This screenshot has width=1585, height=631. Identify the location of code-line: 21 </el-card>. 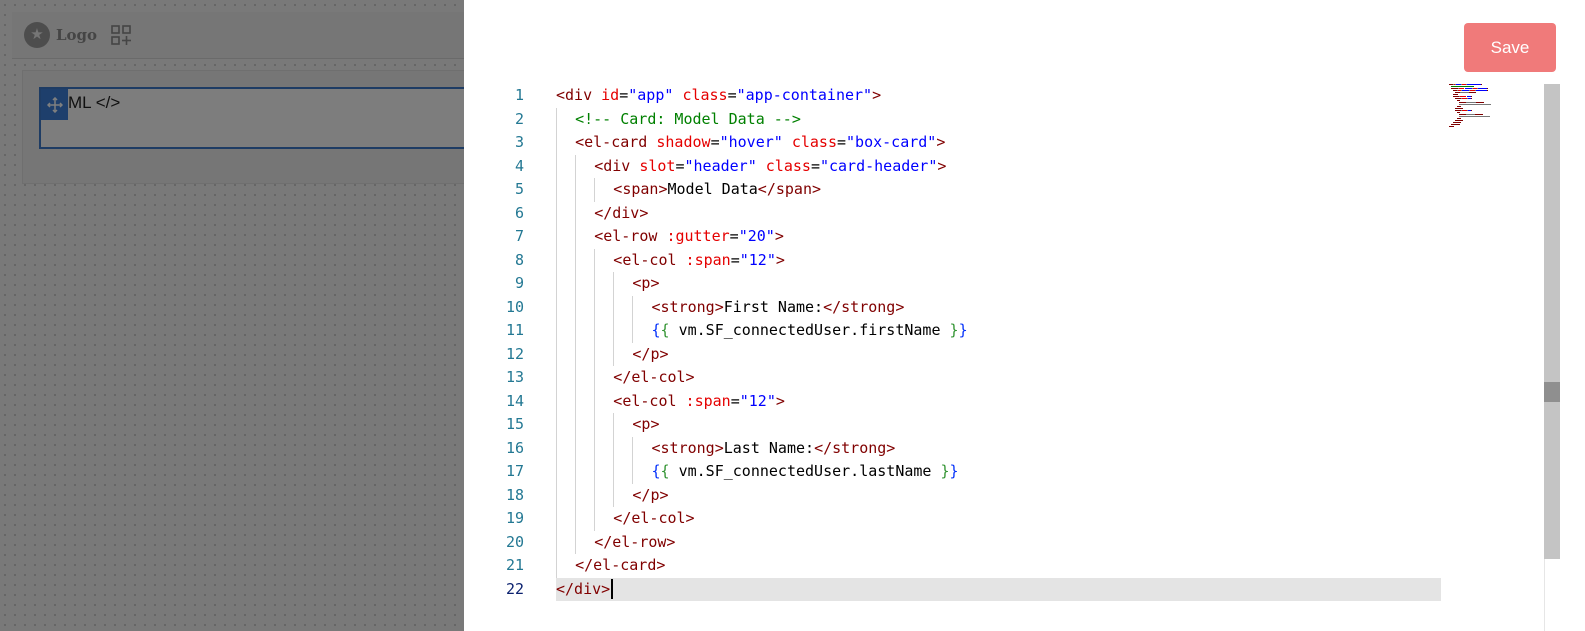
(1004, 565).